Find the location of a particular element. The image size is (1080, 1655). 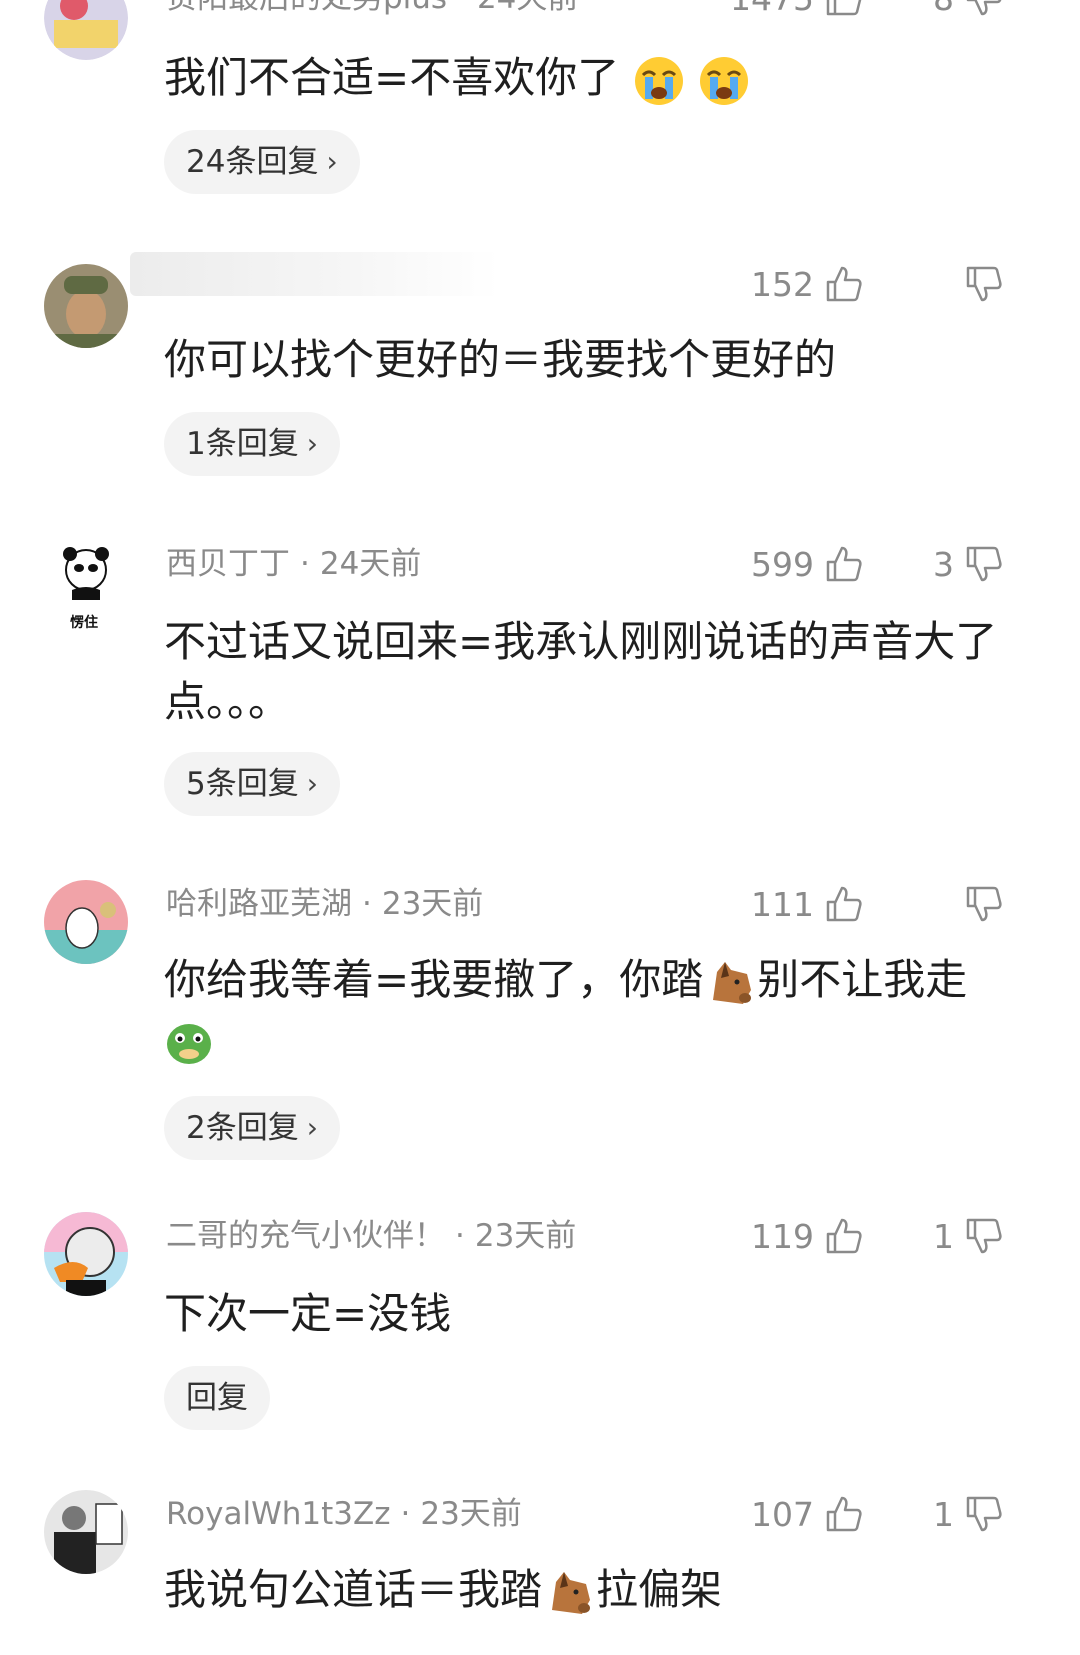

comment-meta: 二哥的充气小伙伴！ · 23天前 is located at coordinates (371, 1236).